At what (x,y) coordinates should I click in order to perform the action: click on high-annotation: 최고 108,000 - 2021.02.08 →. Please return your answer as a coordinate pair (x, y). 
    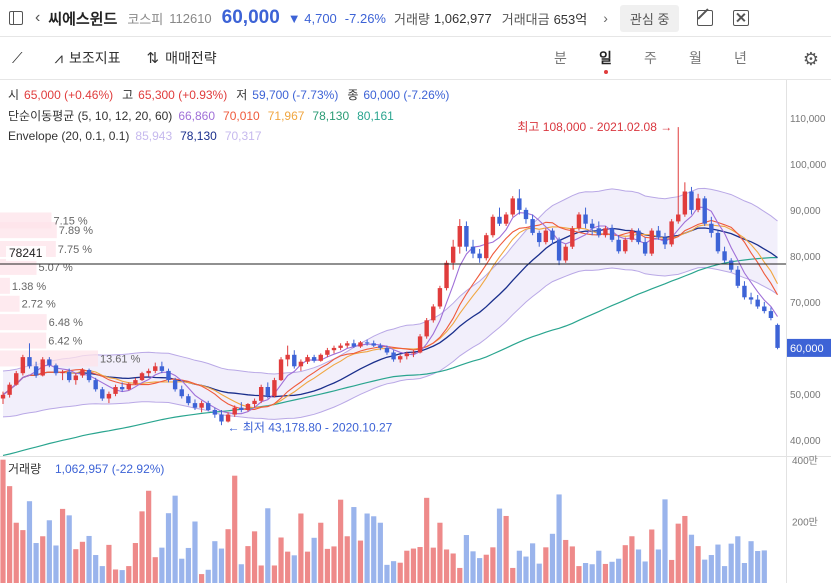
    Looking at the image, I should click on (594, 127).